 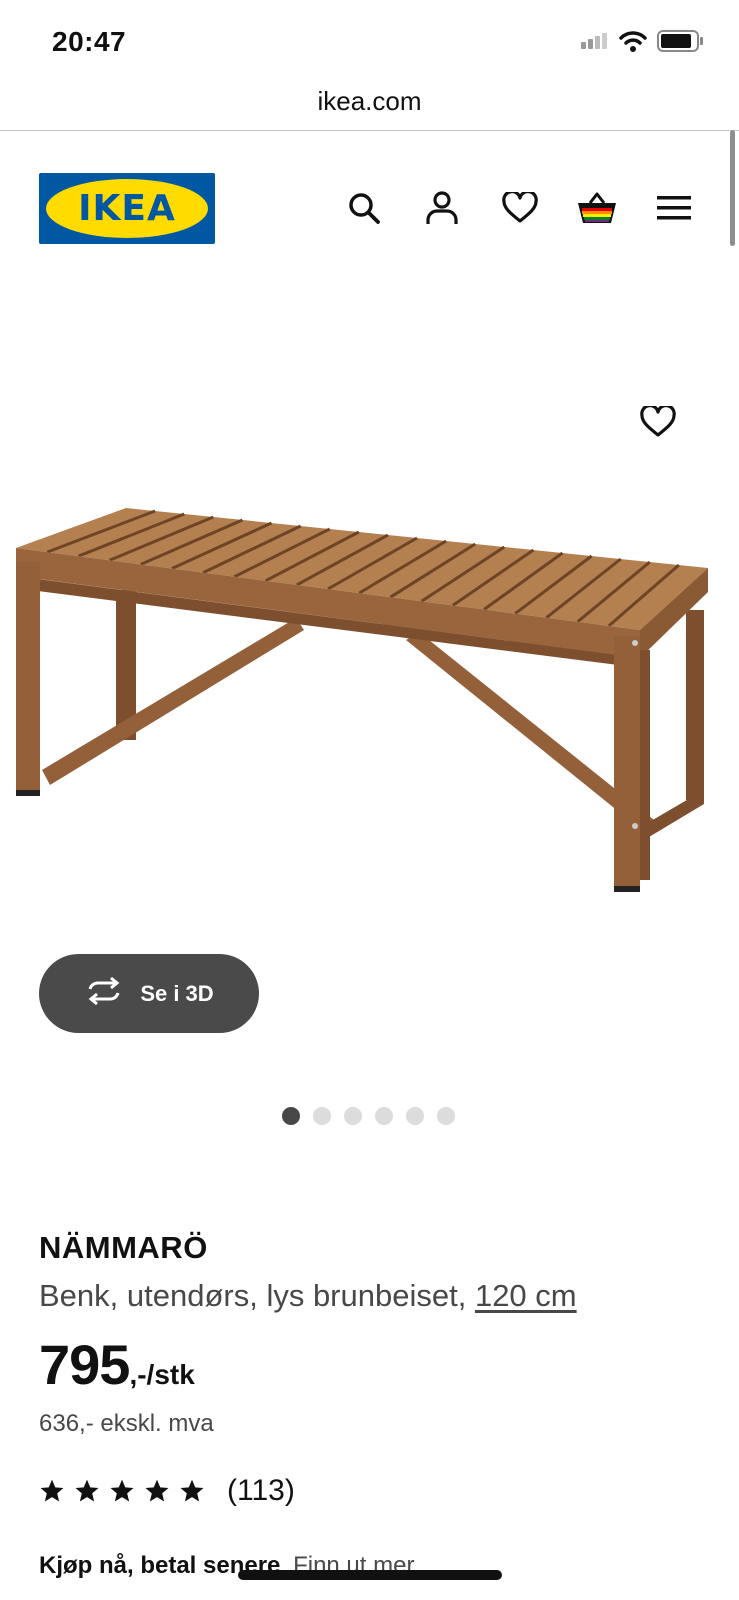 What do you see at coordinates (177, 993) in the screenshot?
I see `view-in-3d-label: Se i 3D` at bounding box center [177, 993].